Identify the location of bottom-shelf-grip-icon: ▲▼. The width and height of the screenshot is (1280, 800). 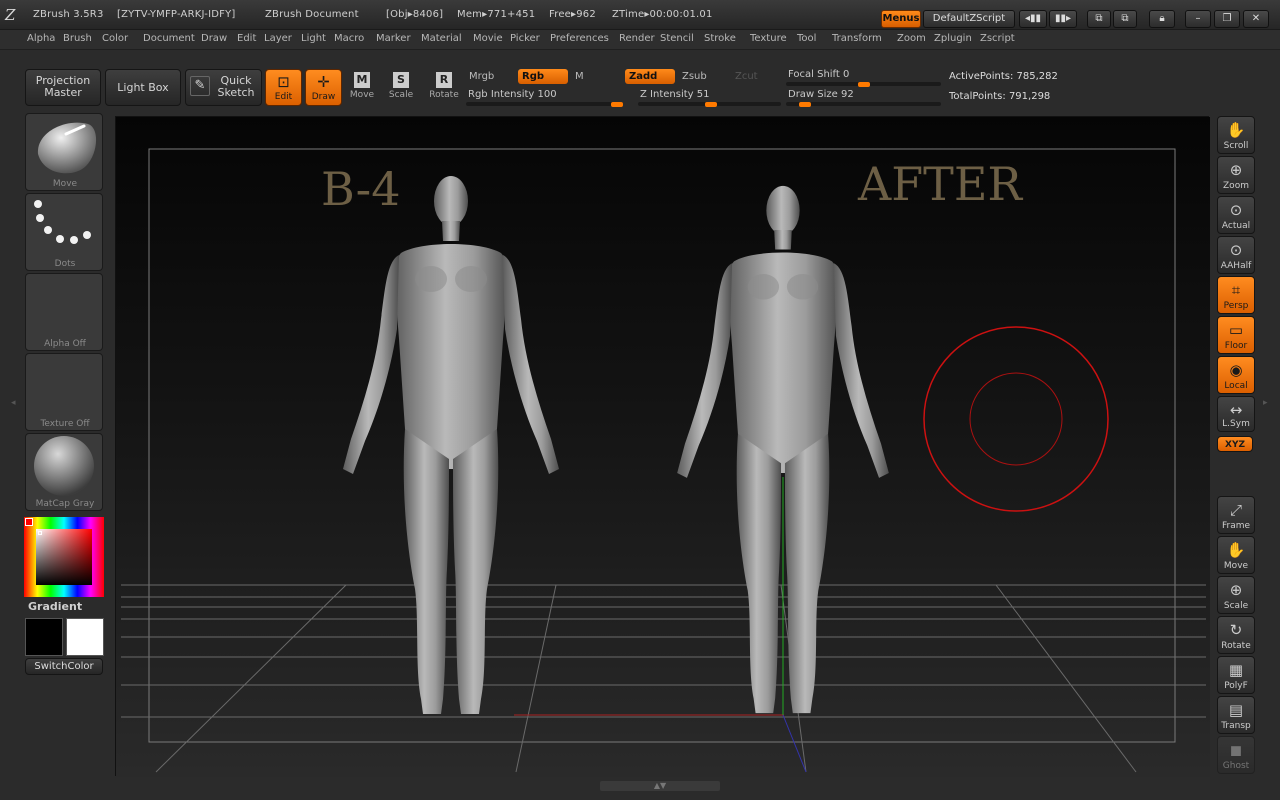
(660, 786).